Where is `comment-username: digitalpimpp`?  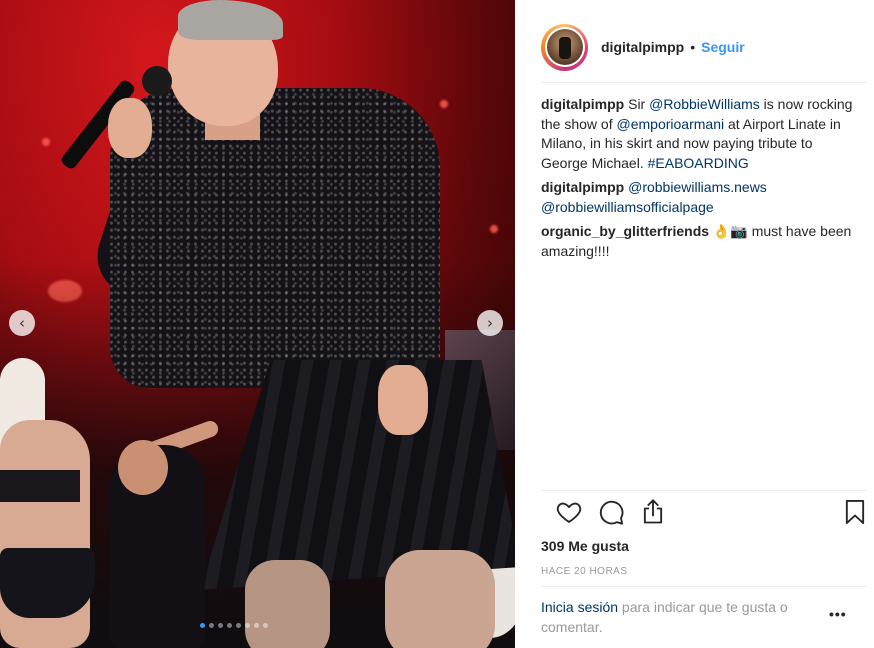
comment-username: digitalpimpp is located at coordinates (582, 187).